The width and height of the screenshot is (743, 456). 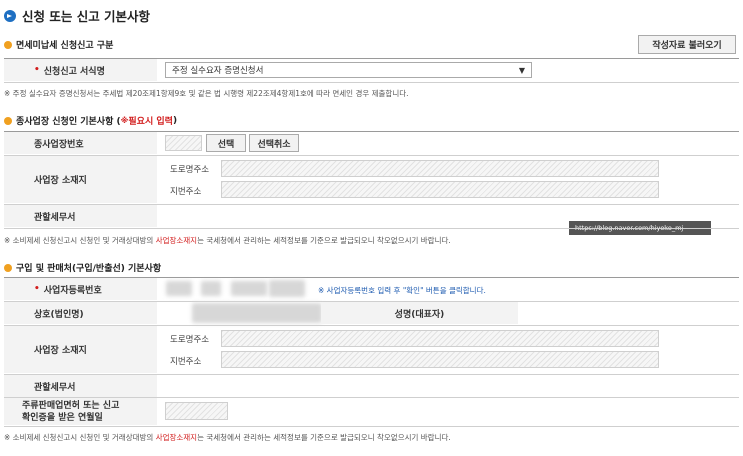 I want to click on section-heading-applicant: 종사업장 신청인 기본사항 (※ 필요시 입력), so click(x=90, y=120).